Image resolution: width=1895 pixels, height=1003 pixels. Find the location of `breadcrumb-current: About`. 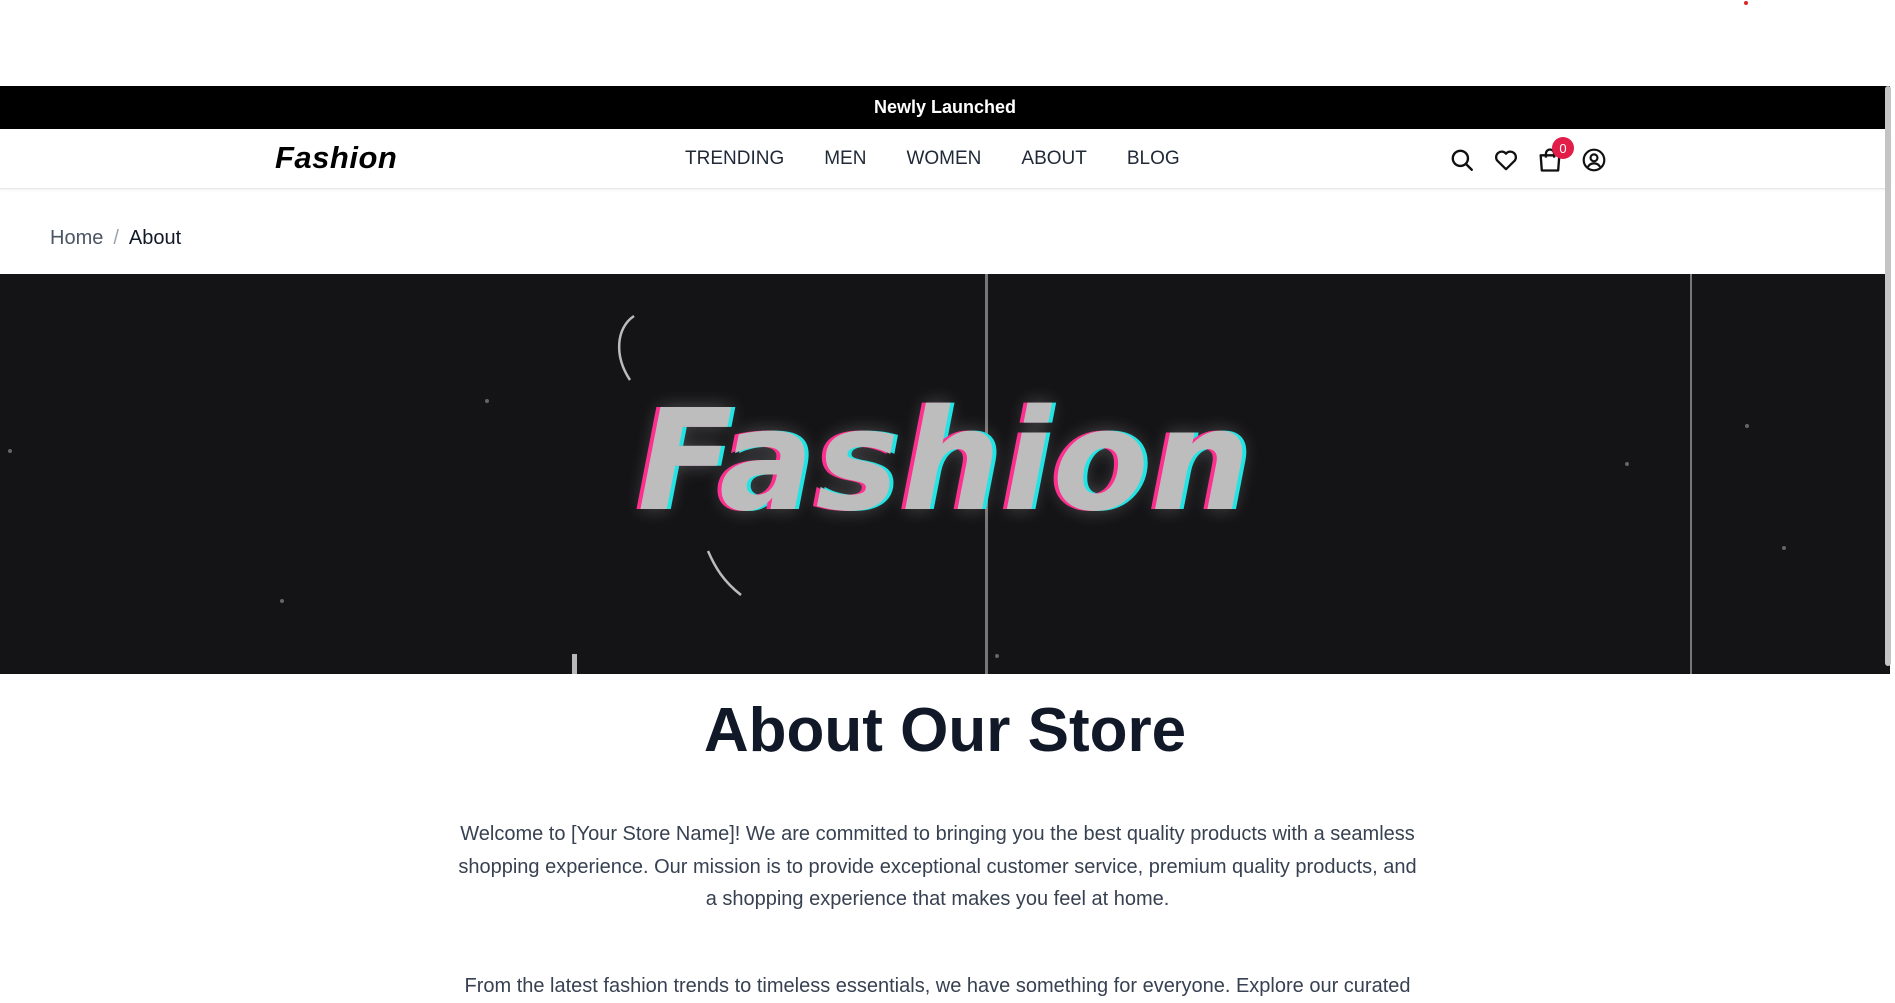

breadcrumb-current: About is located at coordinates (155, 238).